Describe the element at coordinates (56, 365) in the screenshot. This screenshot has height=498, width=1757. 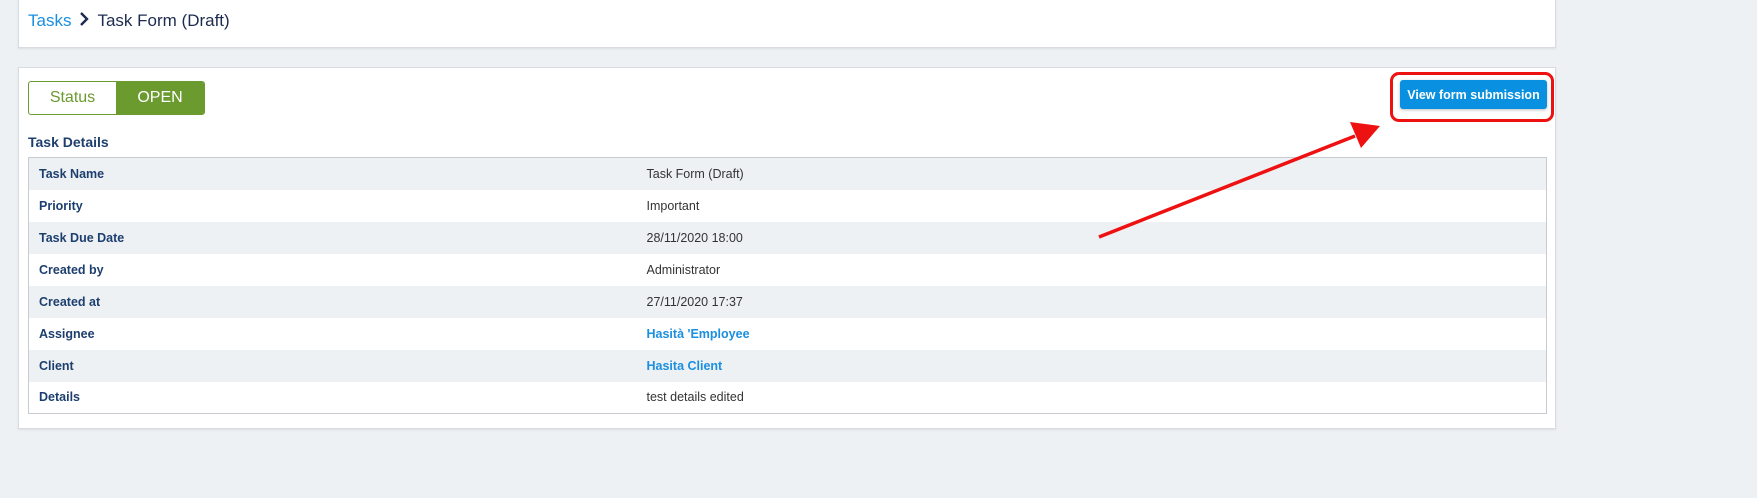
I see `detail-label: Client` at that location.